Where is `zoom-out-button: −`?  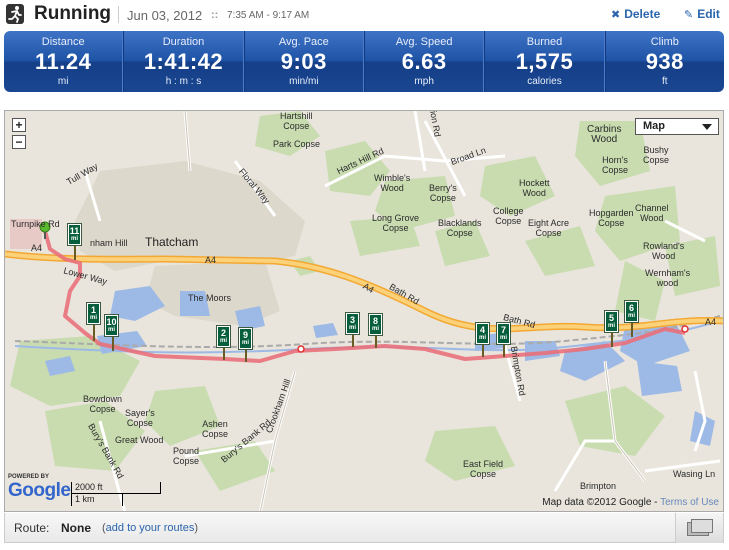
zoom-out-button: − is located at coordinates (19, 142).